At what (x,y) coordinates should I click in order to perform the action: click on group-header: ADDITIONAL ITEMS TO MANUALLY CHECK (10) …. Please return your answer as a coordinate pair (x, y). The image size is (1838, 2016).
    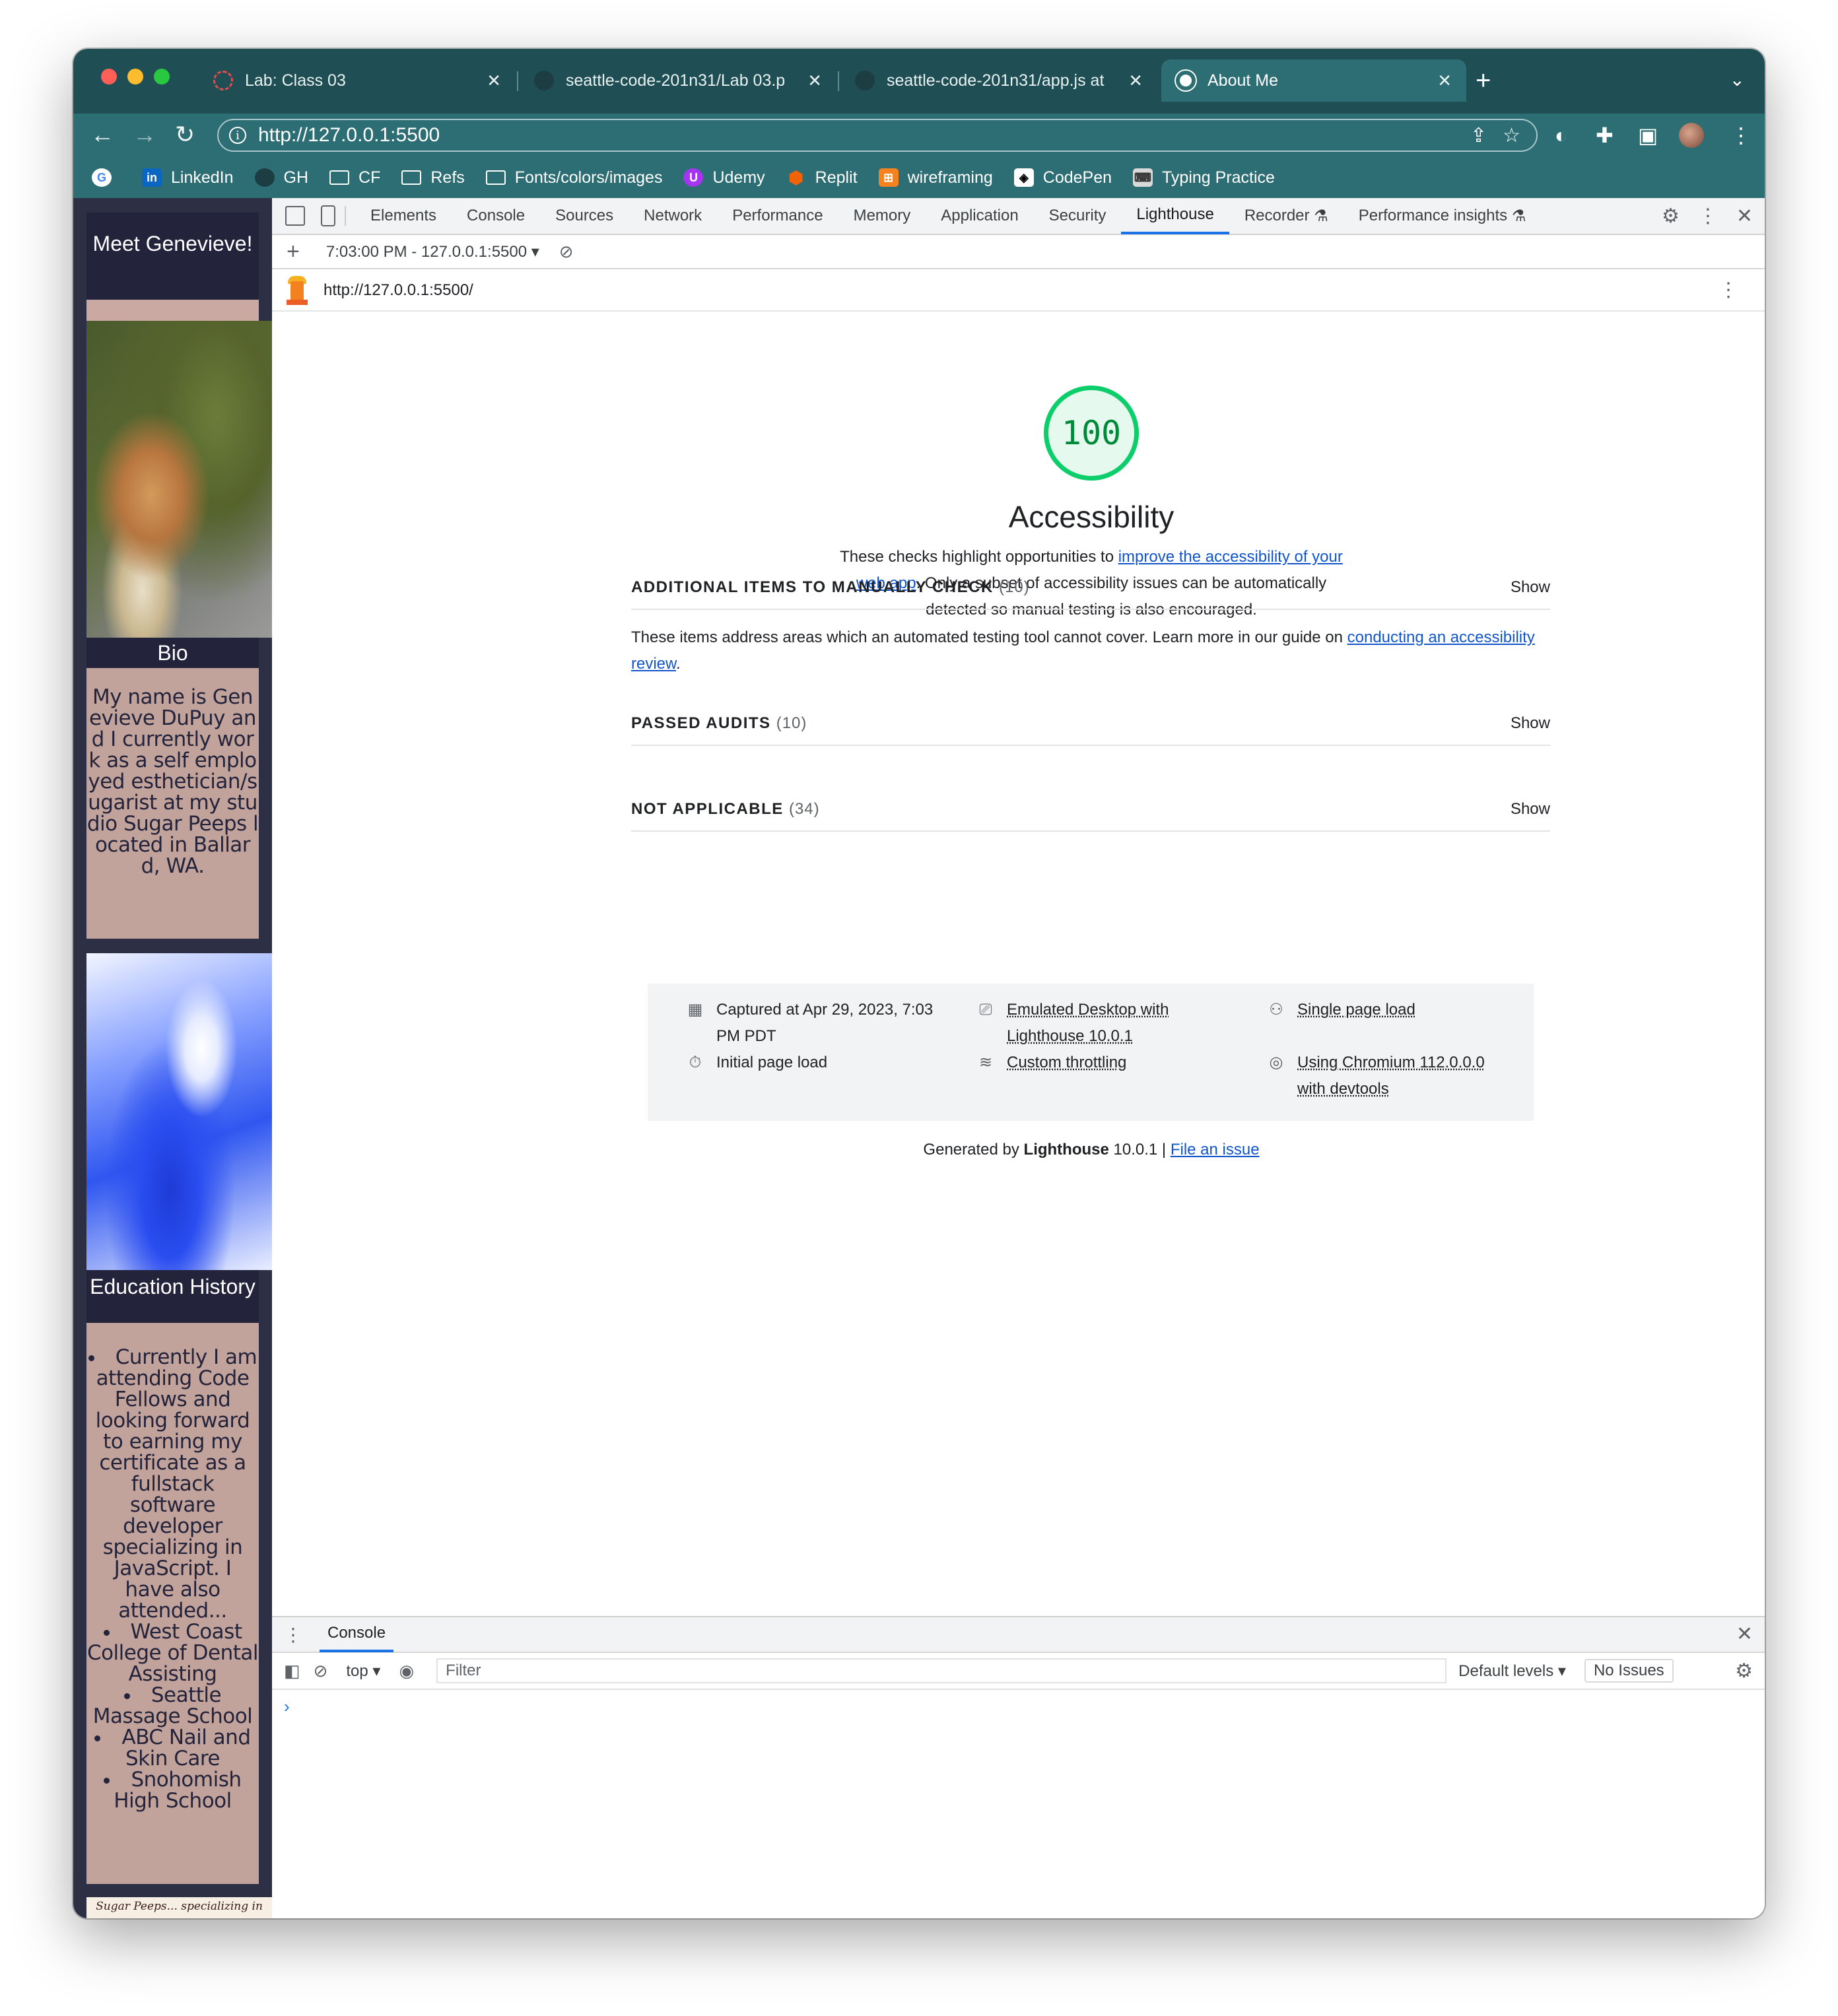
    Looking at the image, I should click on (1091, 587).